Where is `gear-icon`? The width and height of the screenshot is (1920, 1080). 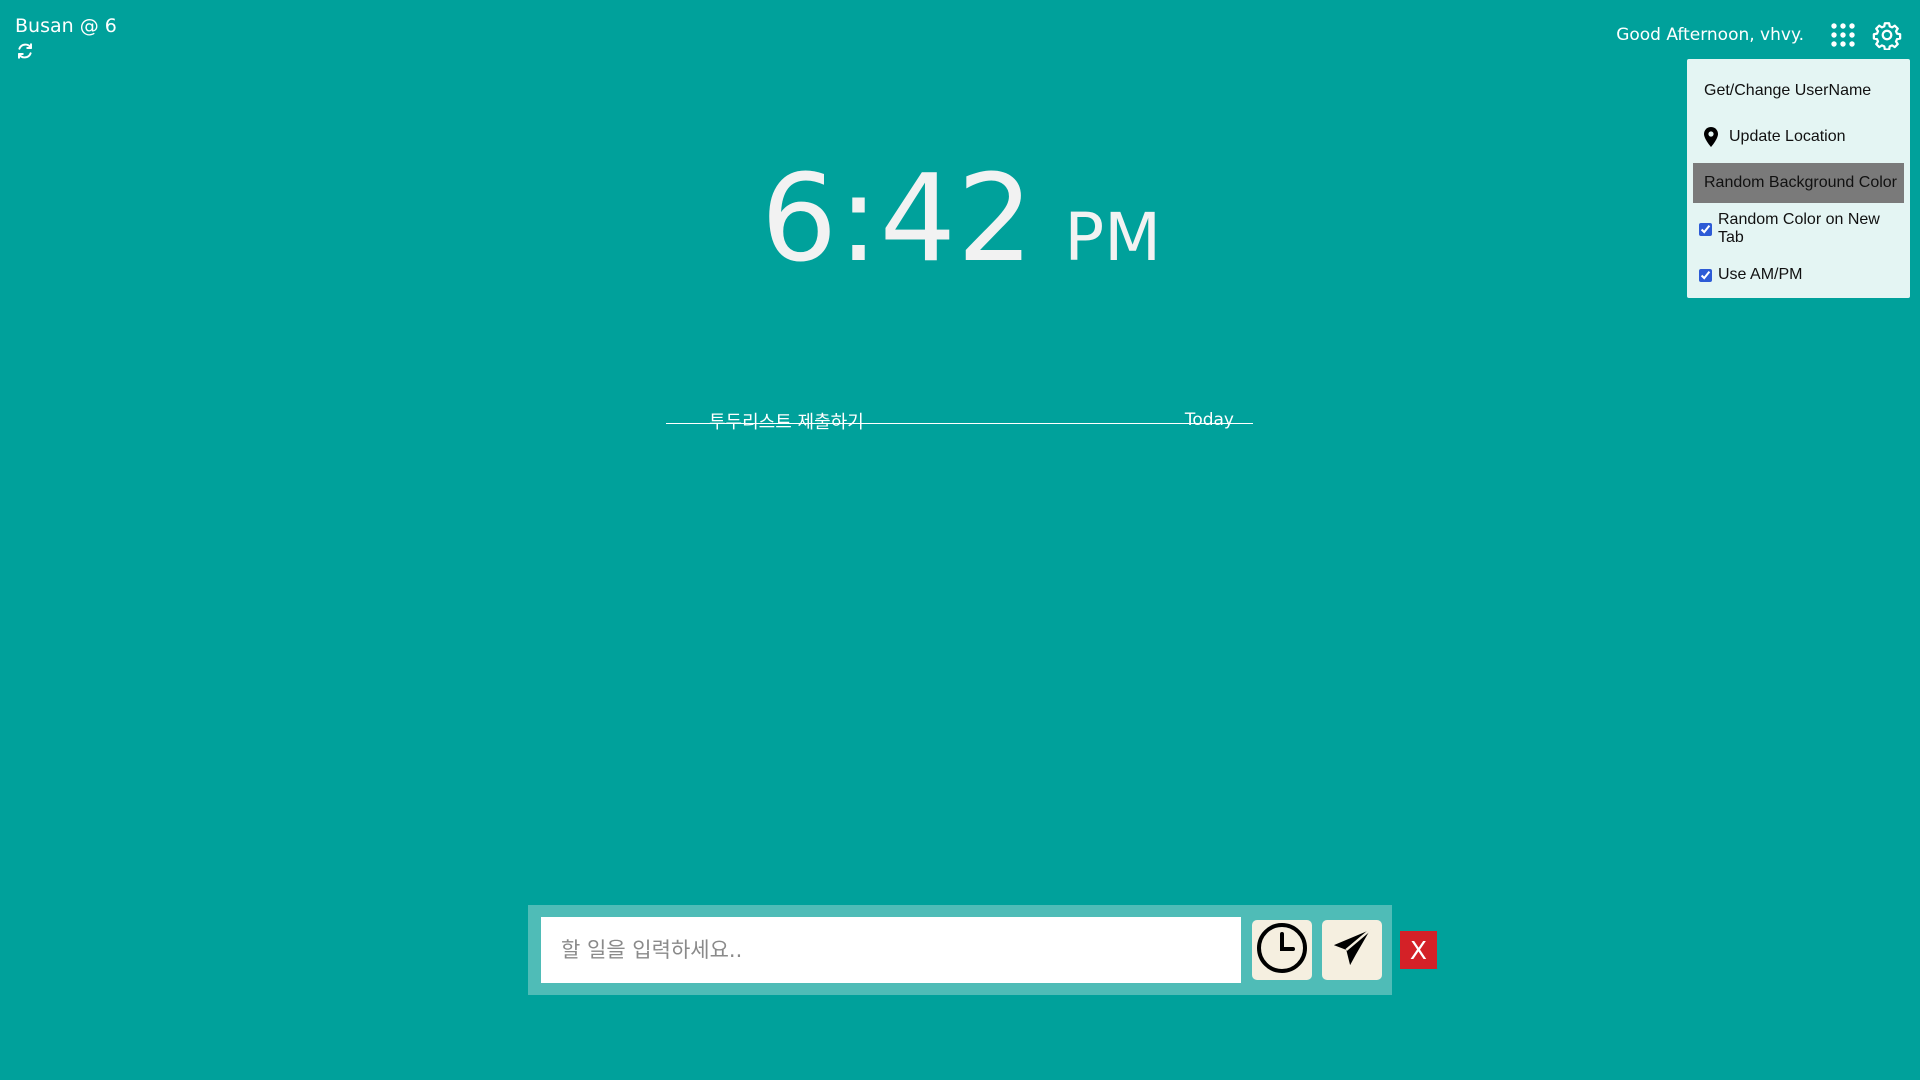 gear-icon is located at coordinates (1887, 35).